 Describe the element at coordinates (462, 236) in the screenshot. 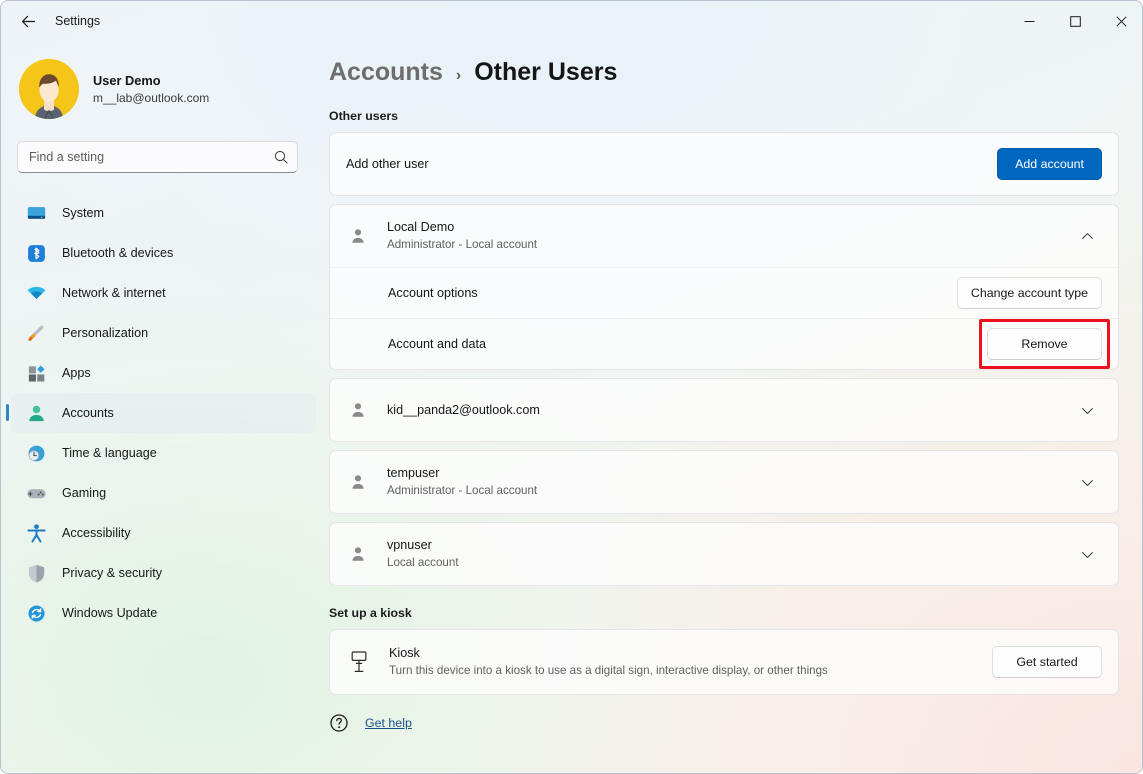

I see `account-texts: Local Demo Administrator - Local account` at that location.